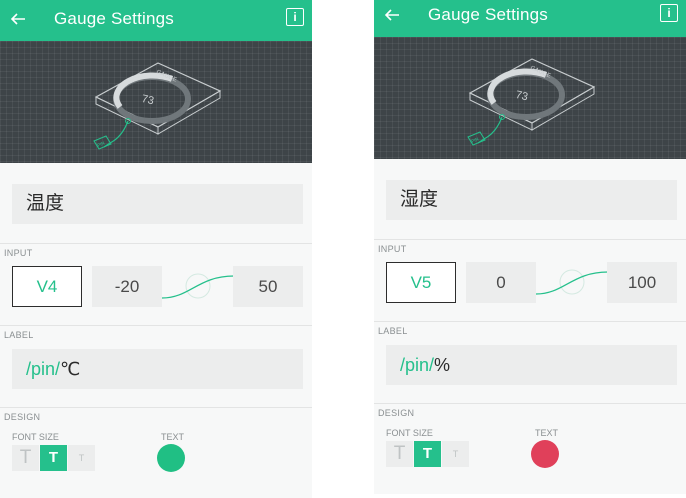  What do you see at coordinates (531, 365) in the screenshot?
I see `label-field: /pin/%` at bounding box center [531, 365].